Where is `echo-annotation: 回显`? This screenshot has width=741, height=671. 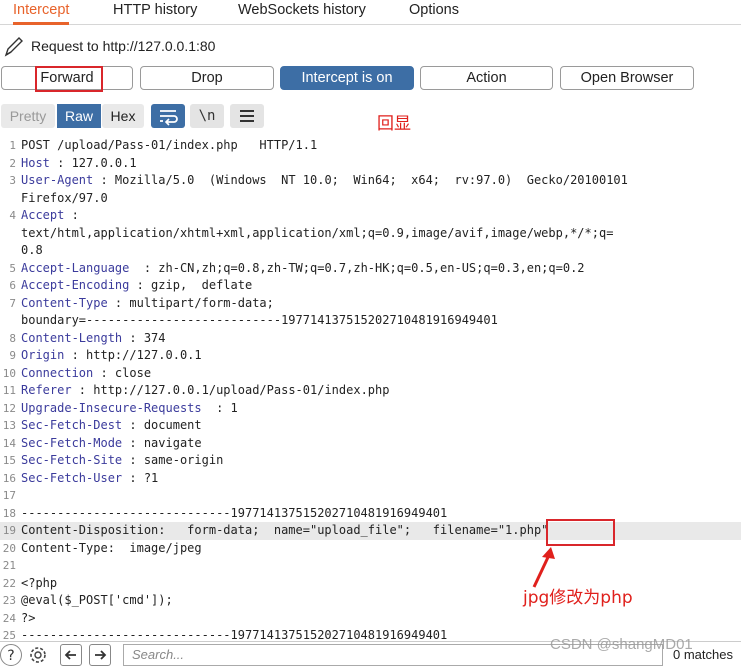
echo-annotation: 回显 is located at coordinates (394, 124).